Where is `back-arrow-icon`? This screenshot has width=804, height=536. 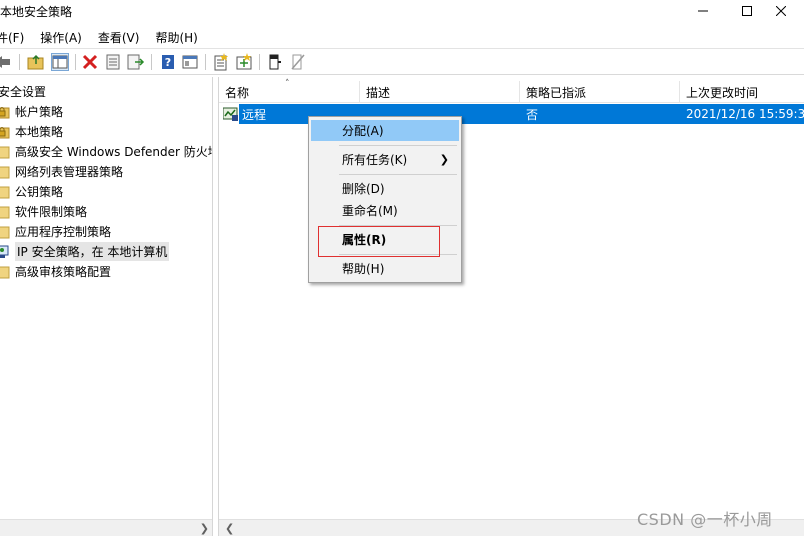 back-arrow-icon is located at coordinates (6, 62).